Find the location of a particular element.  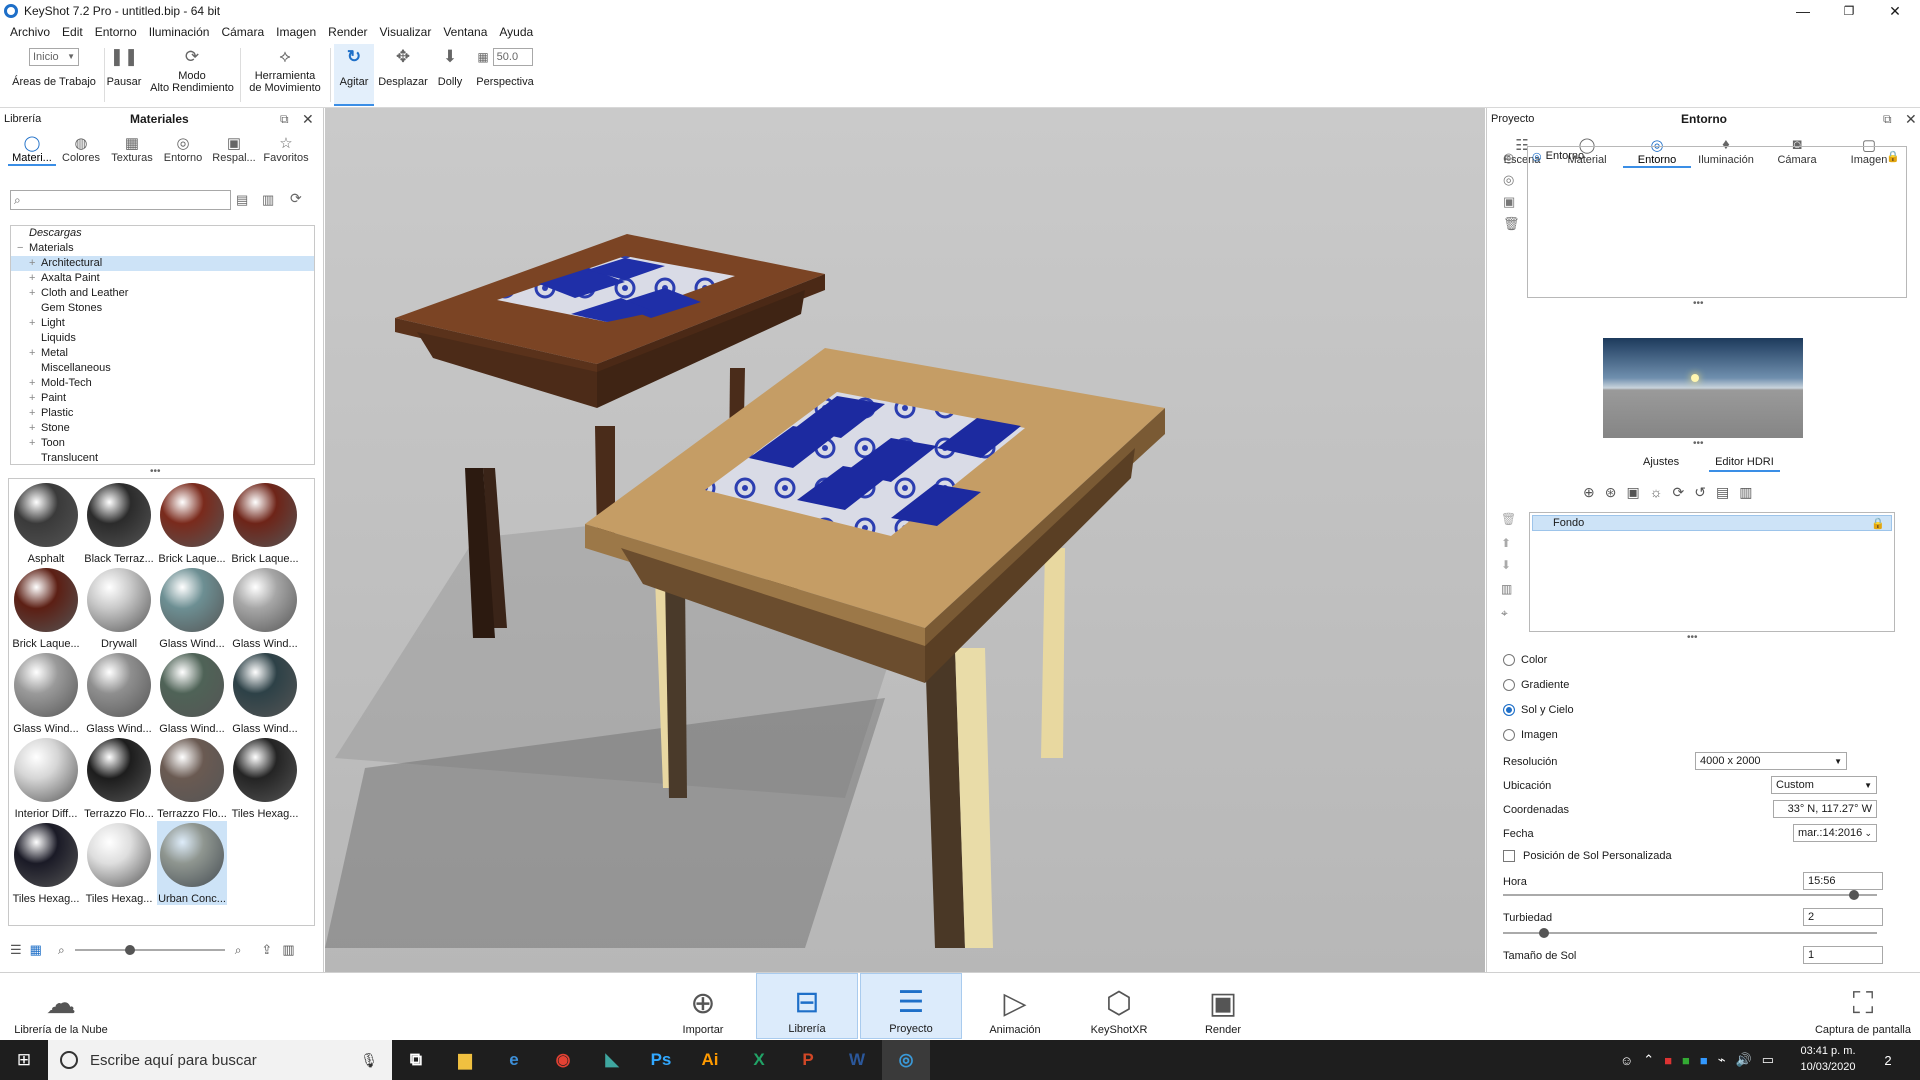

cloud-library-button: ☁ Librería de la Nube is located at coordinates (61, 1006).